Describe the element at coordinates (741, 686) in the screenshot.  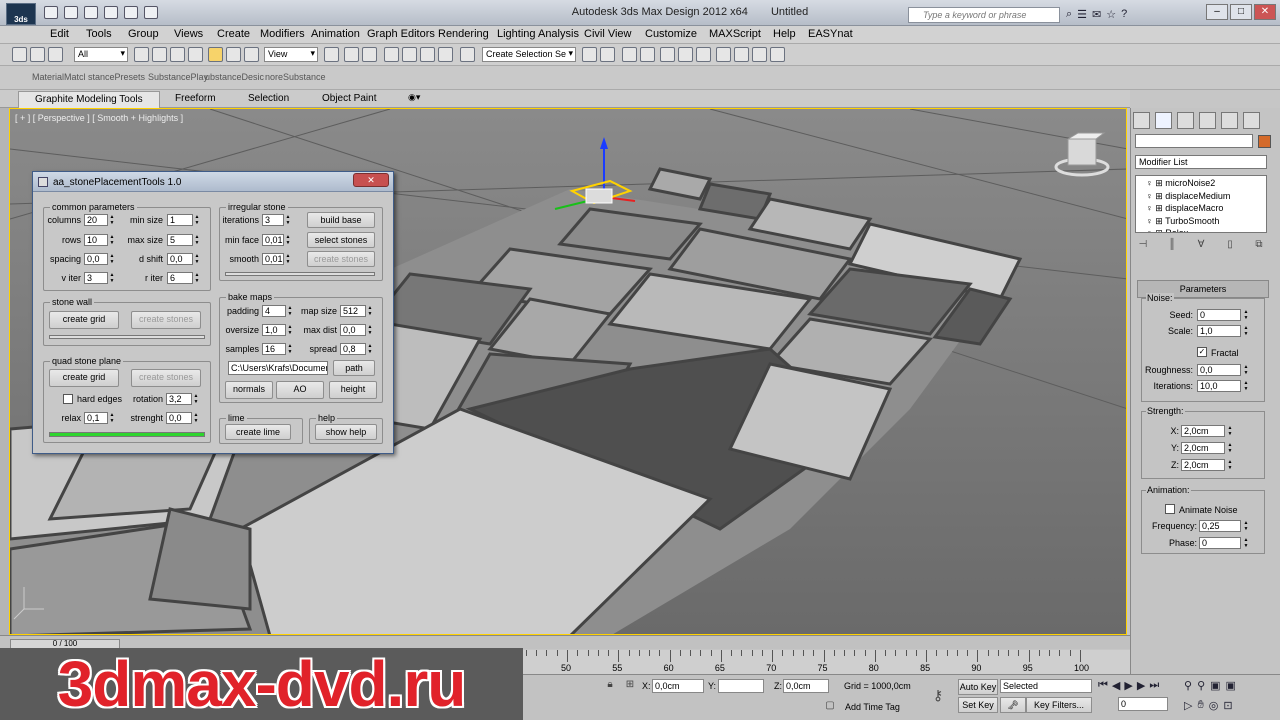
I see `coord-y-field` at that location.